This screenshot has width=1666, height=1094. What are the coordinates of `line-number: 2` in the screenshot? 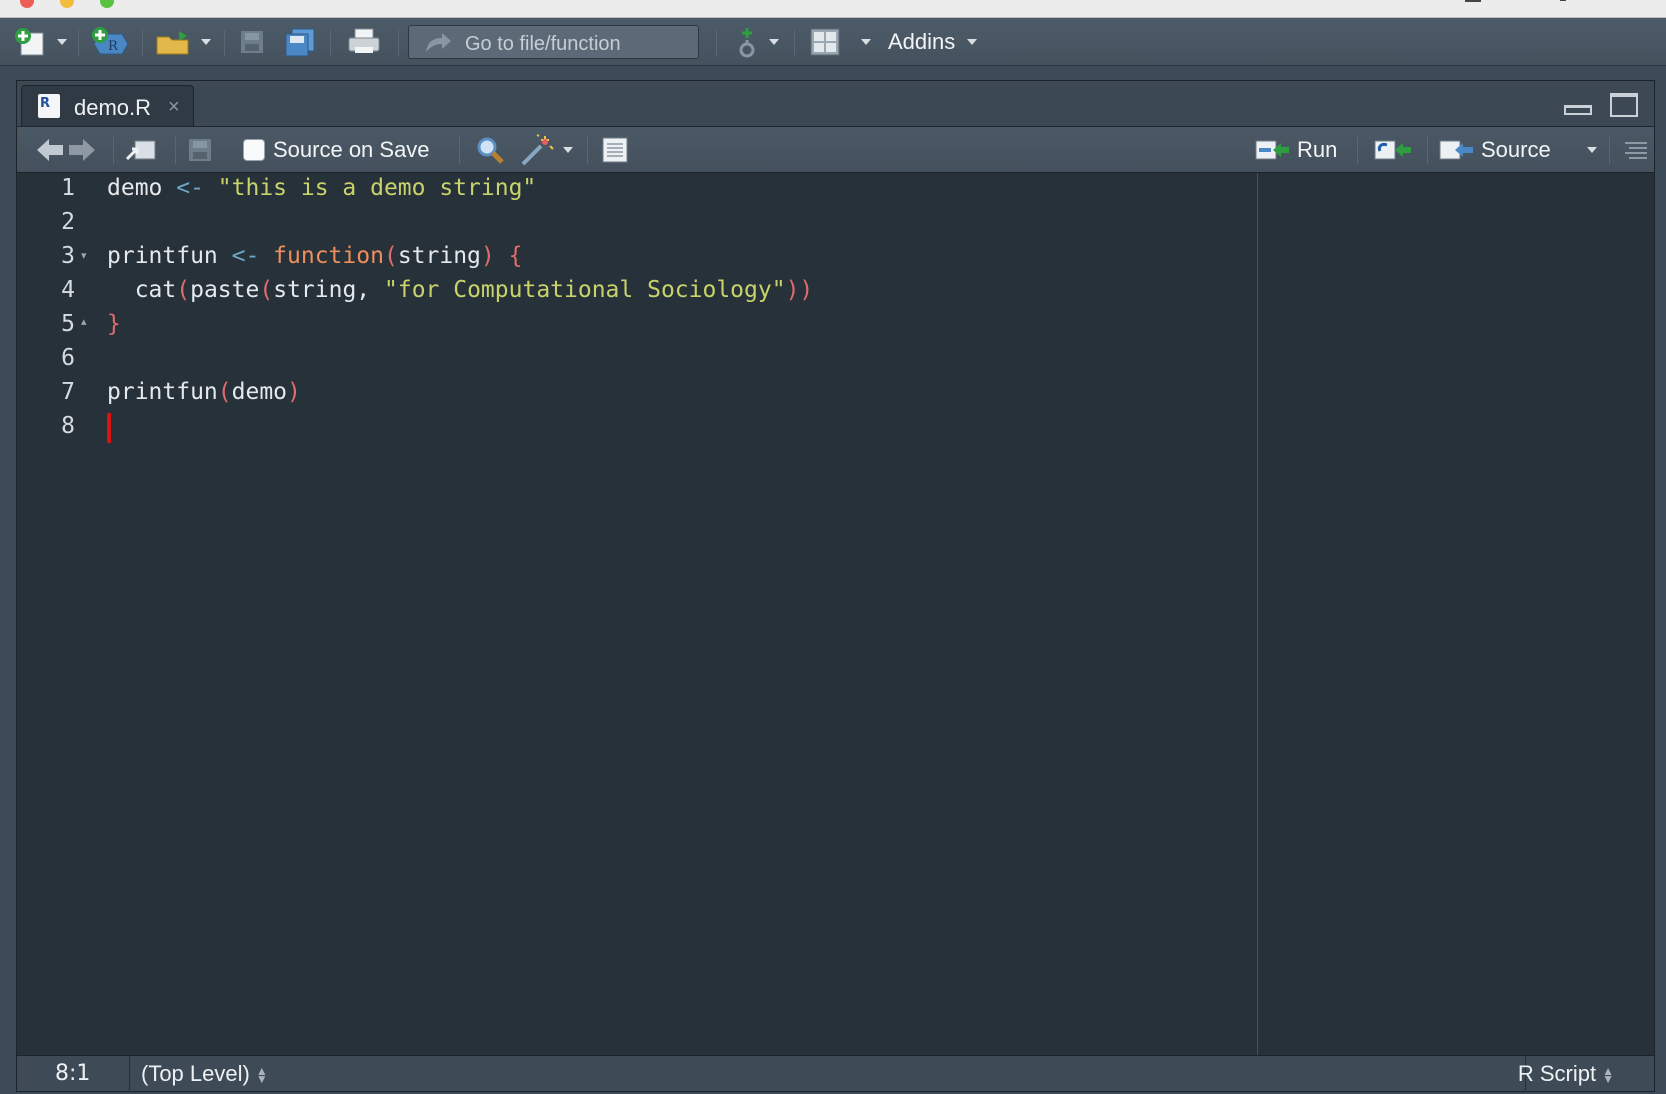 It's located at (68, 222).